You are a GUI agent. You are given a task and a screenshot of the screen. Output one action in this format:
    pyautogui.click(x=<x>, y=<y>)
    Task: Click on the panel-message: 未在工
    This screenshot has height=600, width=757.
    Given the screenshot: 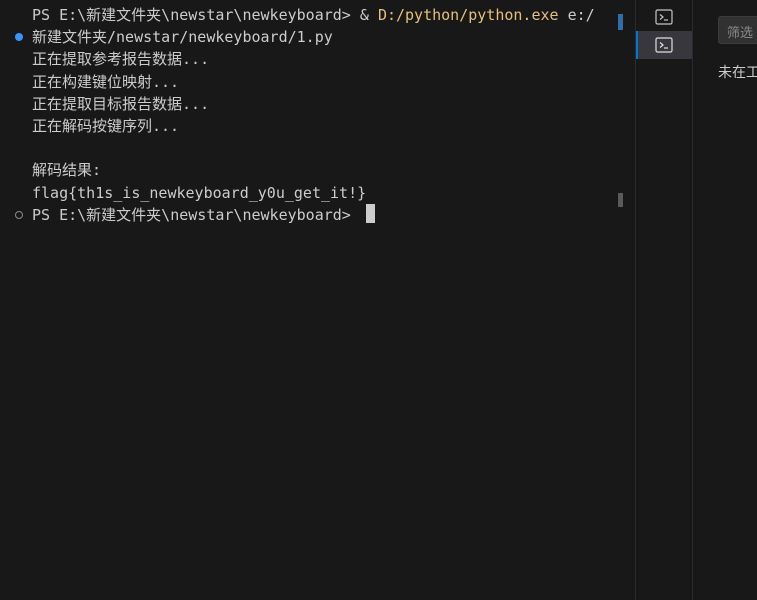 What is the action you would take?
    pyautogui.click(x=737, y=73)
    